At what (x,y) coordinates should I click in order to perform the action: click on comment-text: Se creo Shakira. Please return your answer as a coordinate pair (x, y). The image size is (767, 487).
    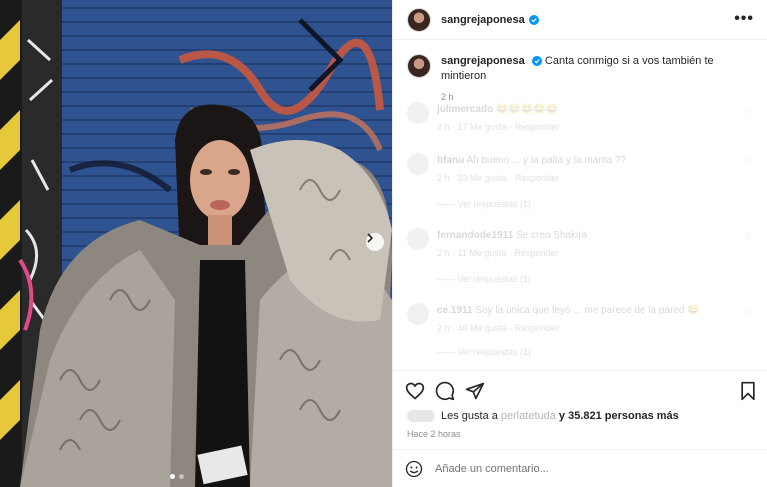
    Looking at the image, I should click on (551, 235).